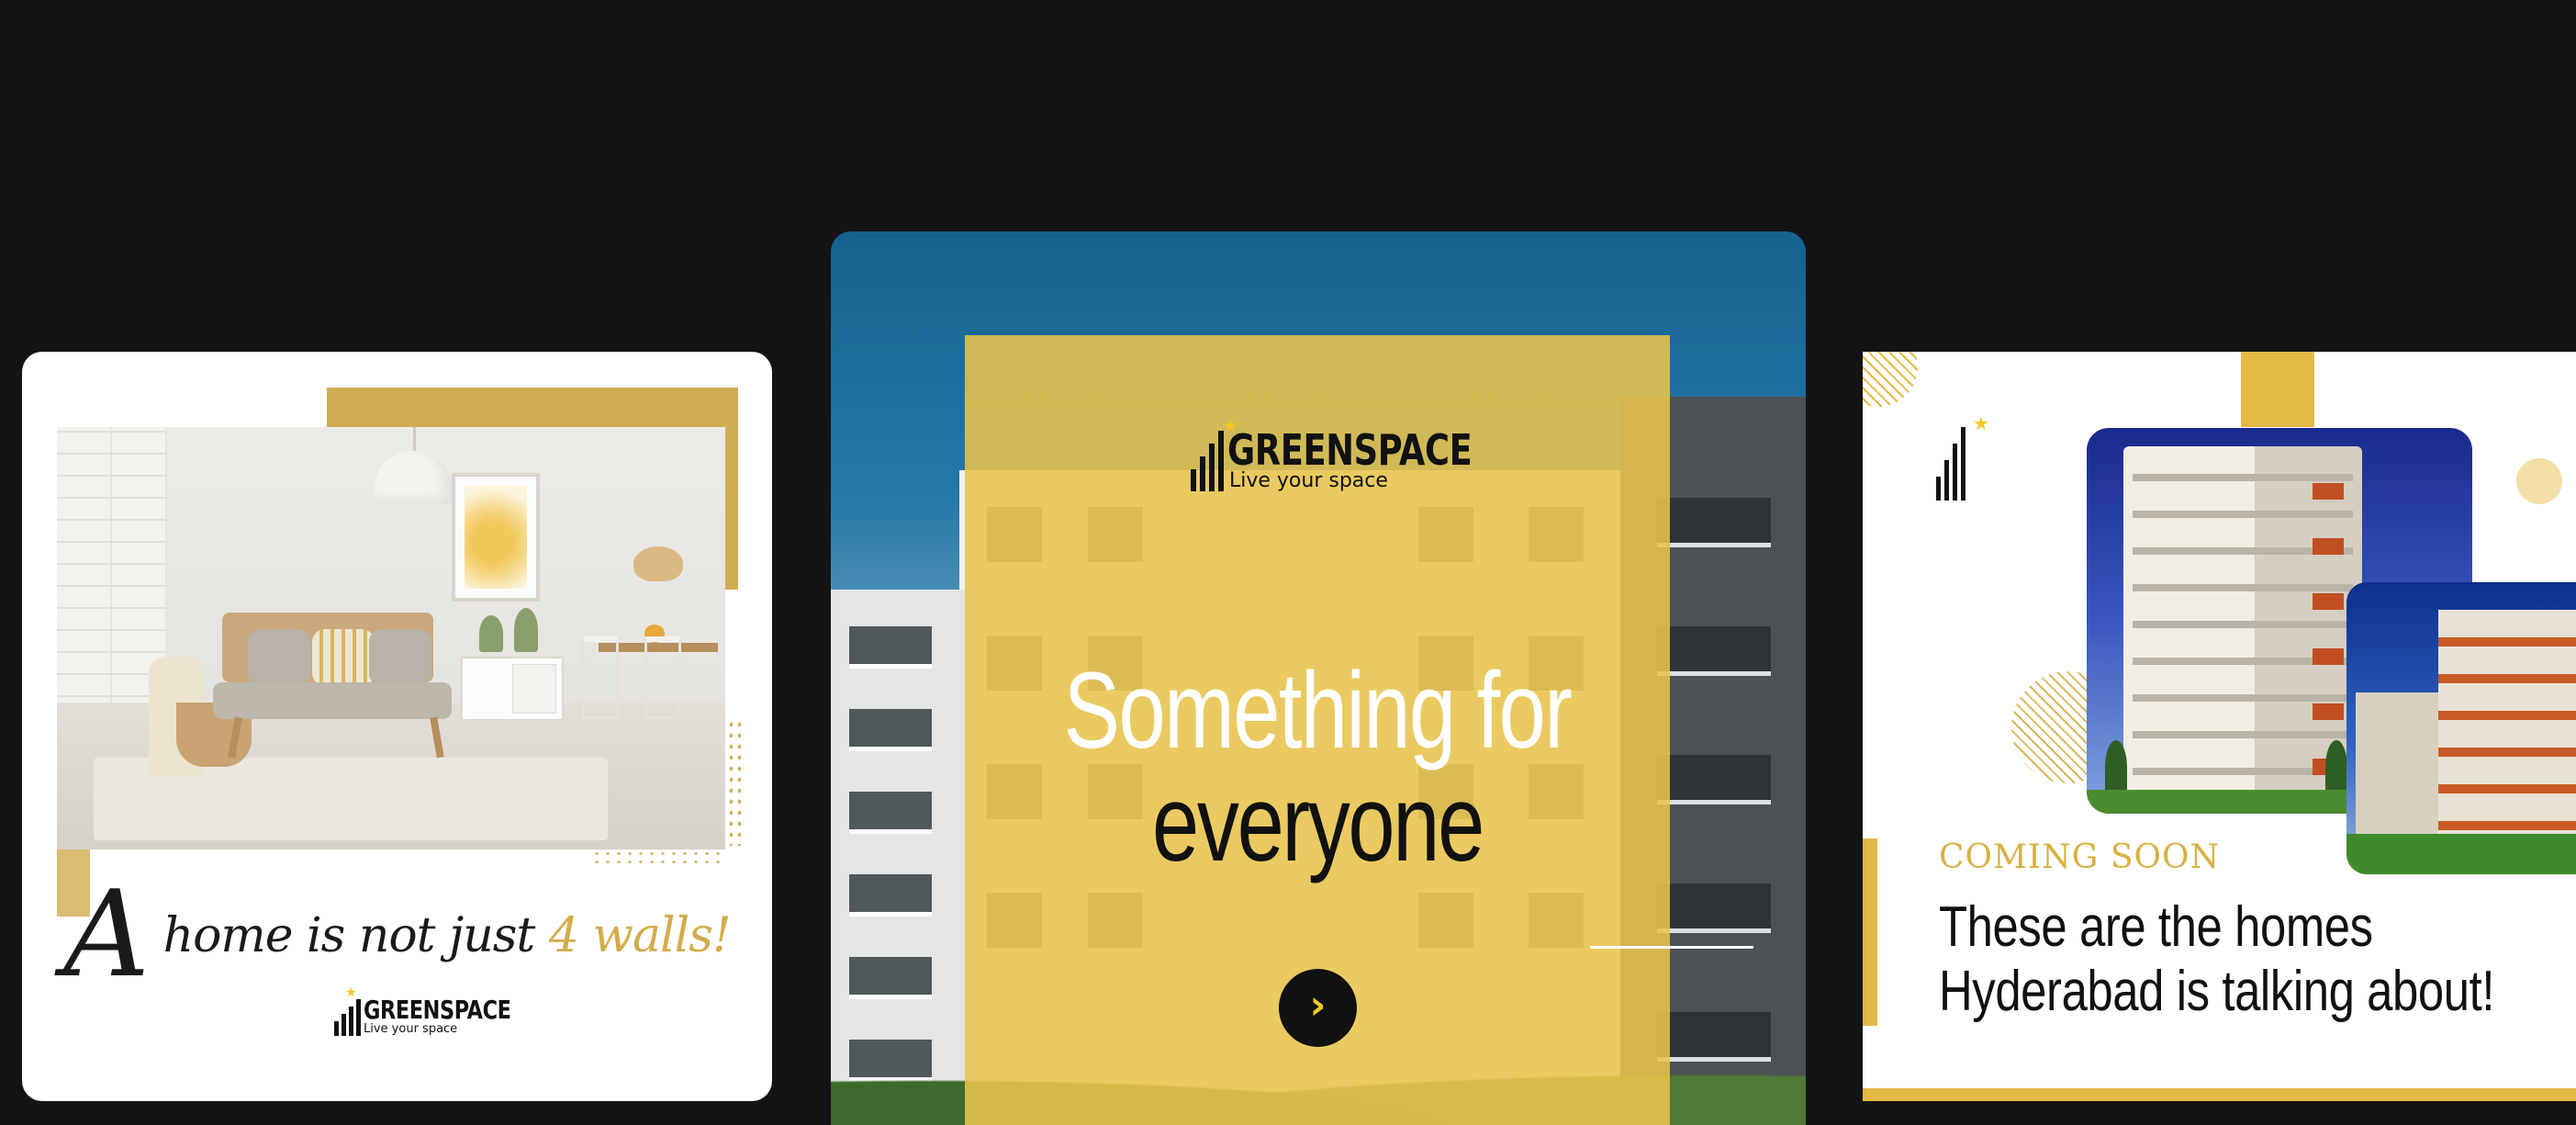  I want to click on apartment-building-left, so click(900, 857).